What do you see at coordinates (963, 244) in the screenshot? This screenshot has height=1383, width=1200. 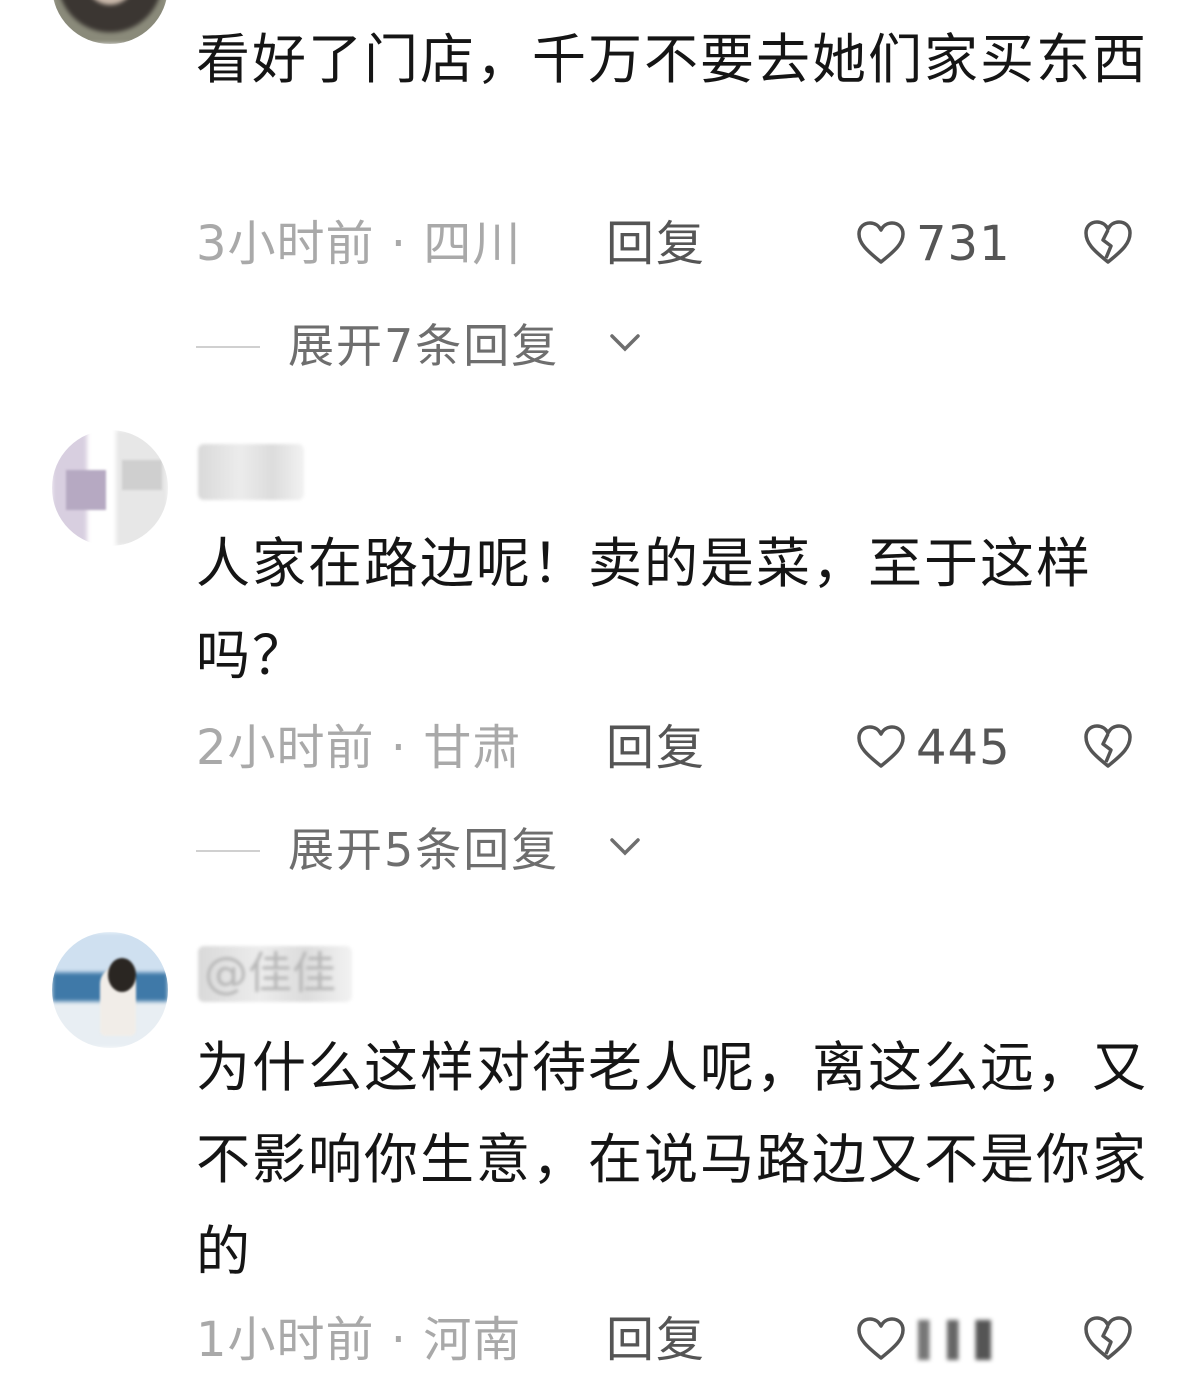 I see `like-count: 731` at bounding box center [963, 244].